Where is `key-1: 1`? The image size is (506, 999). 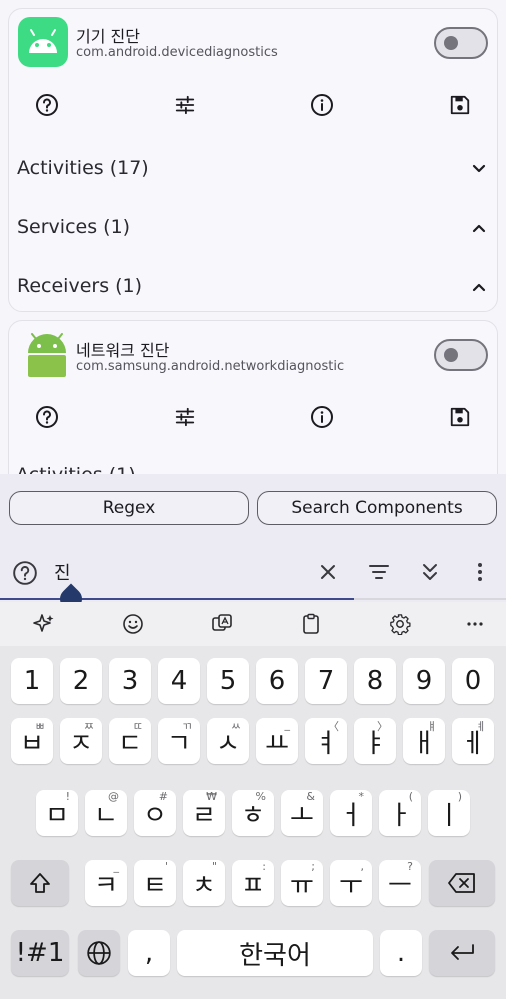 key-1: 1 is located at coordinates (32, 681).